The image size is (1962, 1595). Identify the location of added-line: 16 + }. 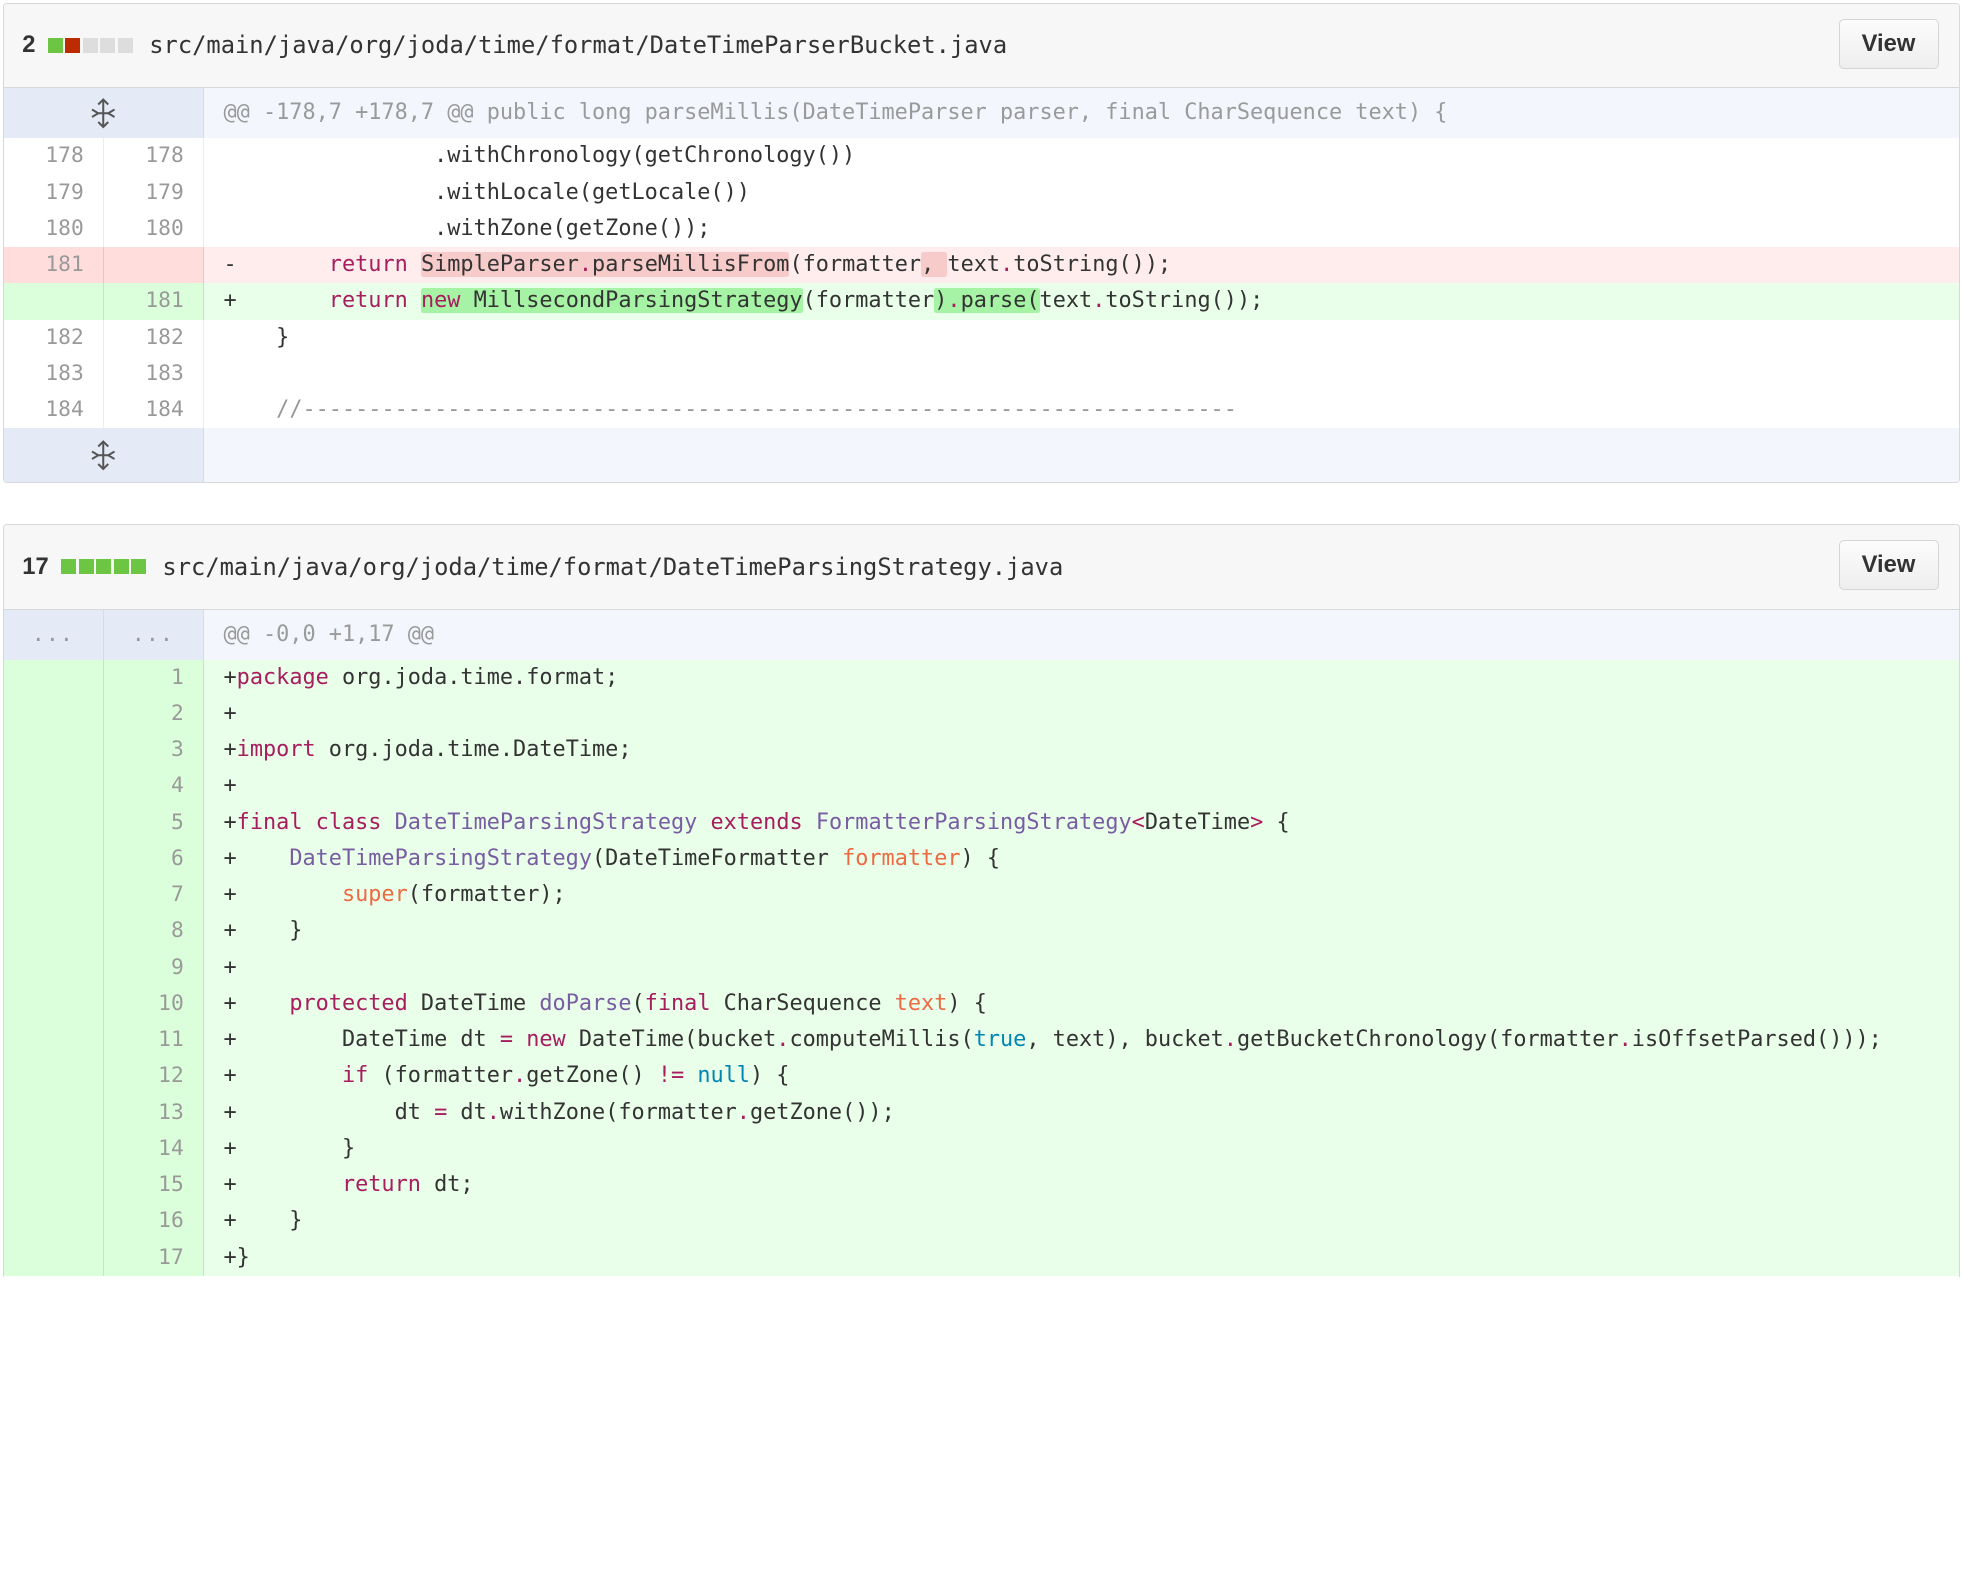
(981, 1221).